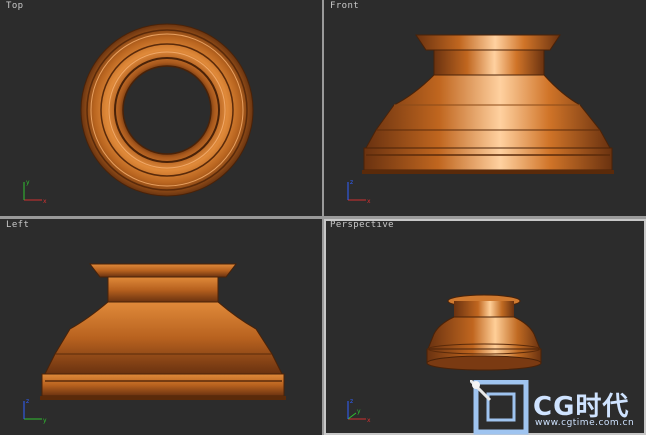 The width and height of the screenshot is (646, 435). I want to click on axis-gizmo: y z, so click(35, 411).